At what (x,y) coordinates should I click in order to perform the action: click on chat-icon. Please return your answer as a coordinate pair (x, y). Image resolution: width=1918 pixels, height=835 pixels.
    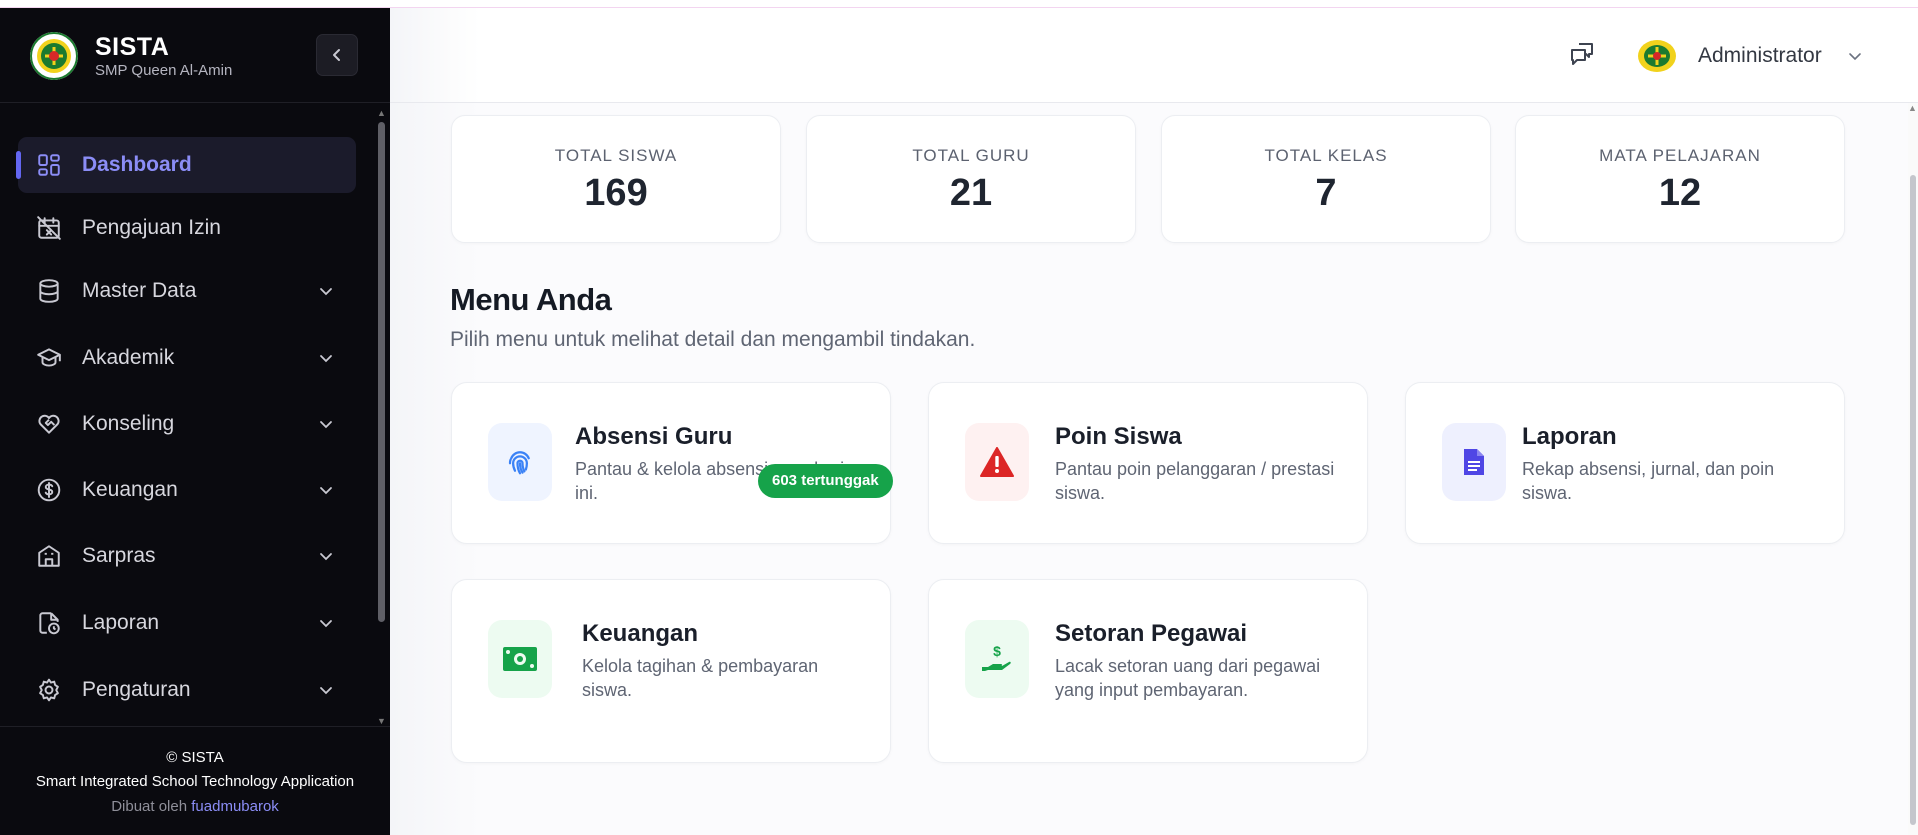
    Looking at the image, I should click on (1582, 54).